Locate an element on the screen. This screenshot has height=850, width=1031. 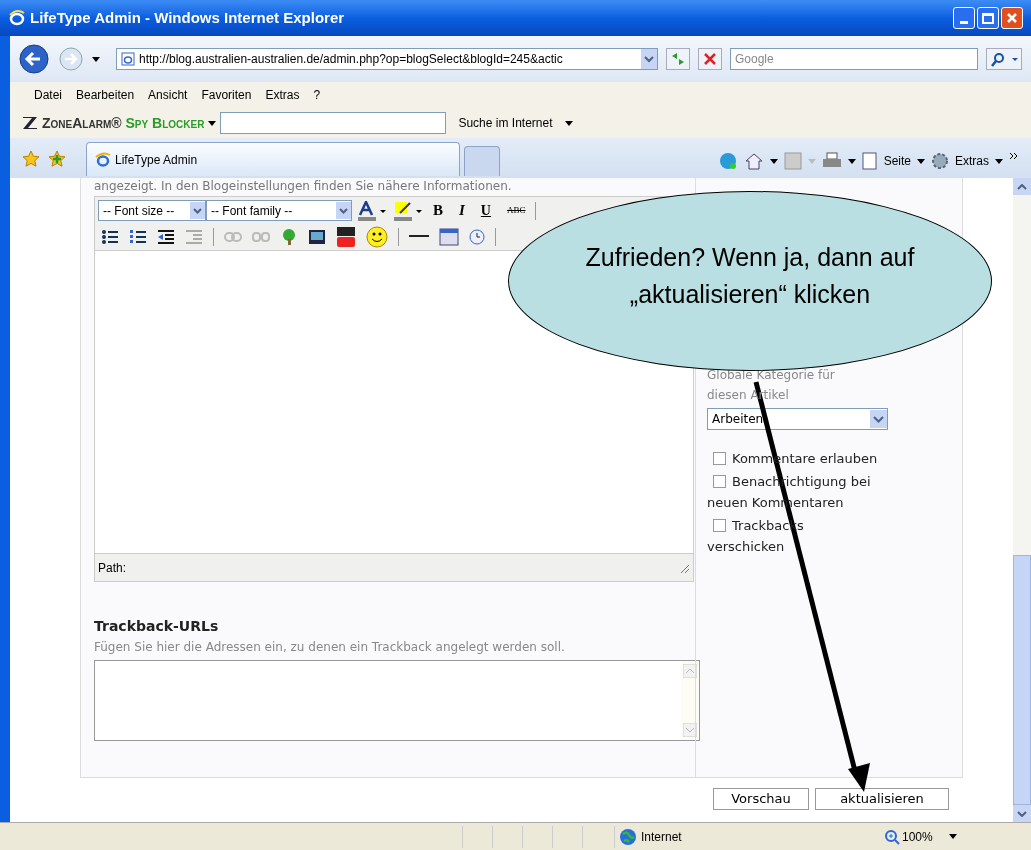
text-color-icon is located at coordinates (373, 210).